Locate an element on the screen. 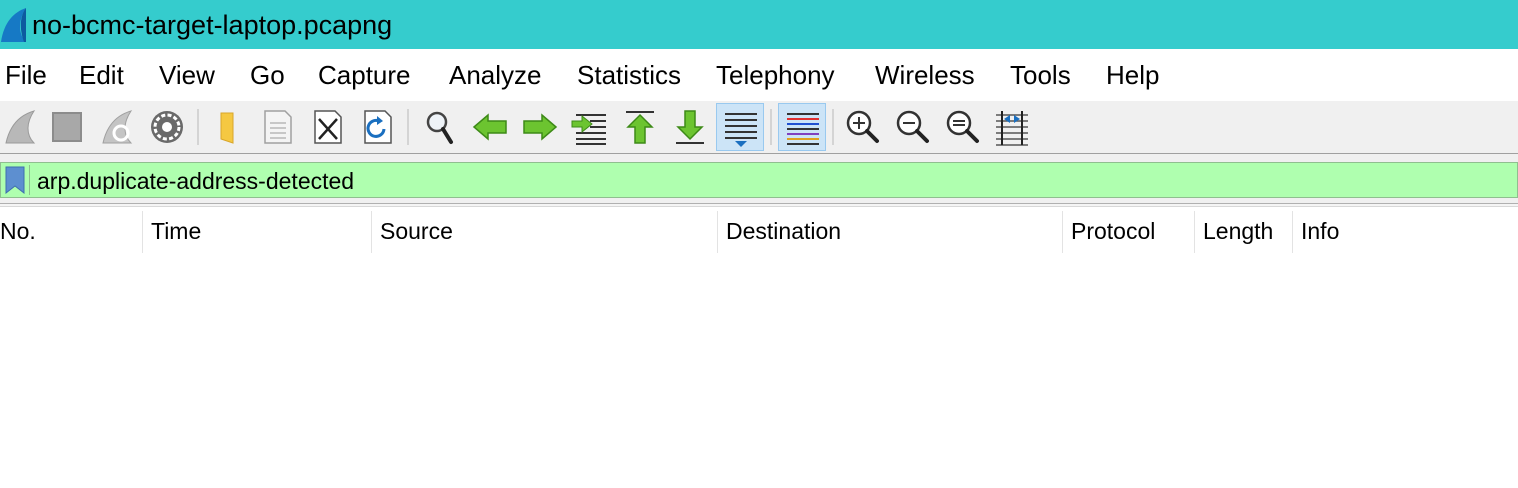 The image size is (1518, 488). find-packet-button is located at coordinates (440, 127).